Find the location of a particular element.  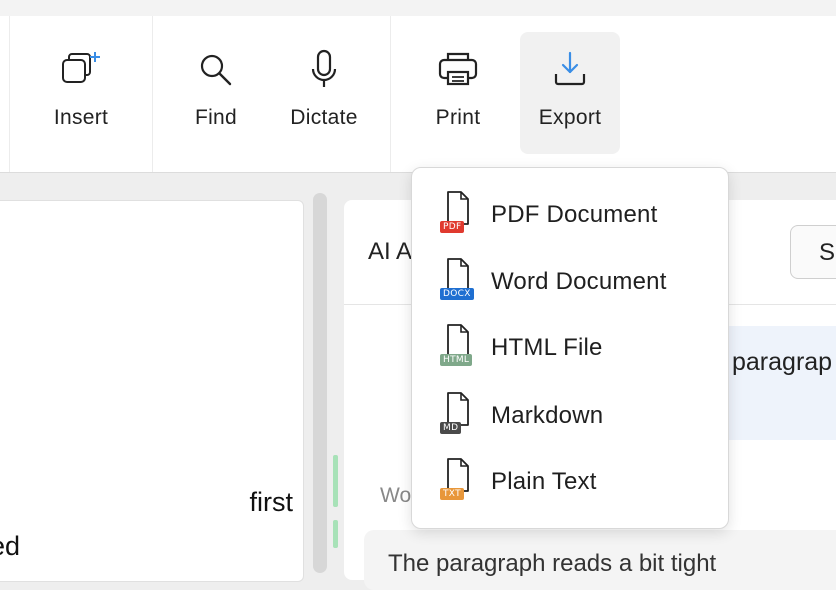

menu-item-label: HTML File is located at coordinates (547, 347).